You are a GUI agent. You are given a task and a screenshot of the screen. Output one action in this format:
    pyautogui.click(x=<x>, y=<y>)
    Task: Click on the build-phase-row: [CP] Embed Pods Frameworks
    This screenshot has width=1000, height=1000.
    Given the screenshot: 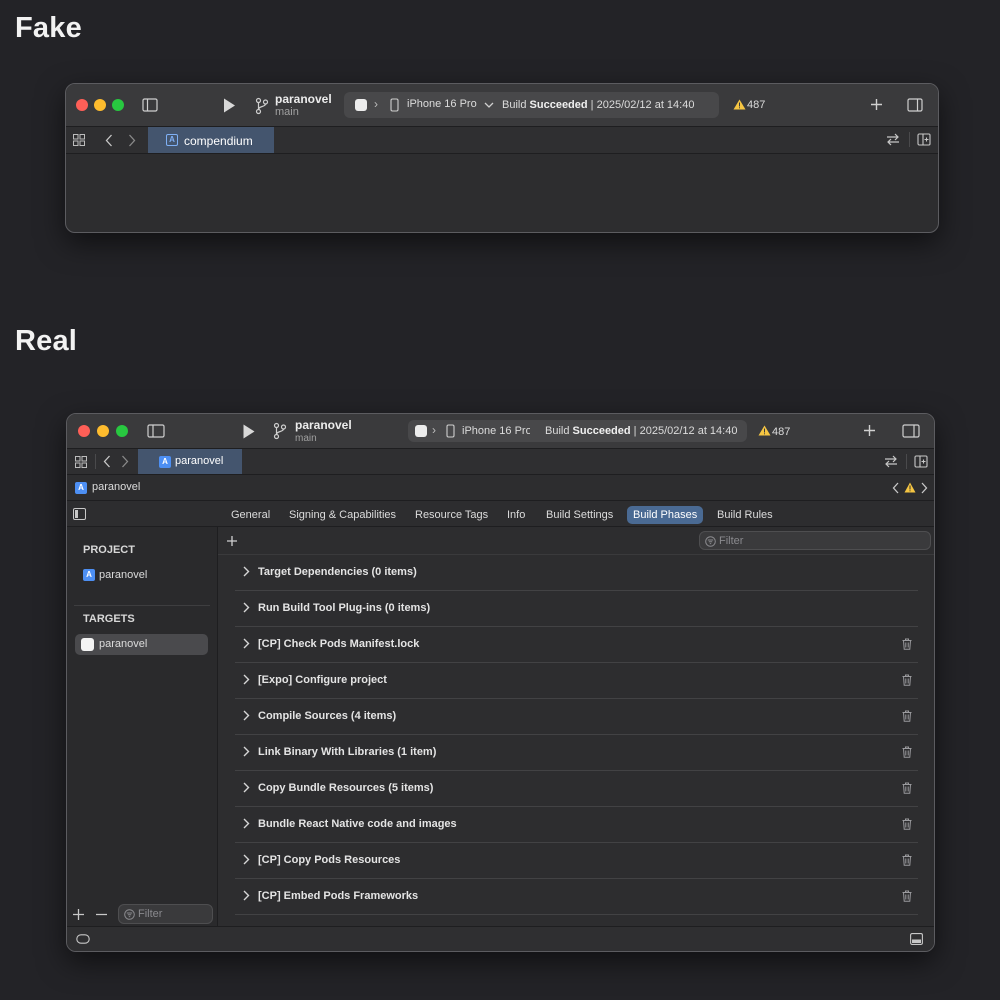 What is the action you would take?
    pyautogui.click(x=576, y=897)
    